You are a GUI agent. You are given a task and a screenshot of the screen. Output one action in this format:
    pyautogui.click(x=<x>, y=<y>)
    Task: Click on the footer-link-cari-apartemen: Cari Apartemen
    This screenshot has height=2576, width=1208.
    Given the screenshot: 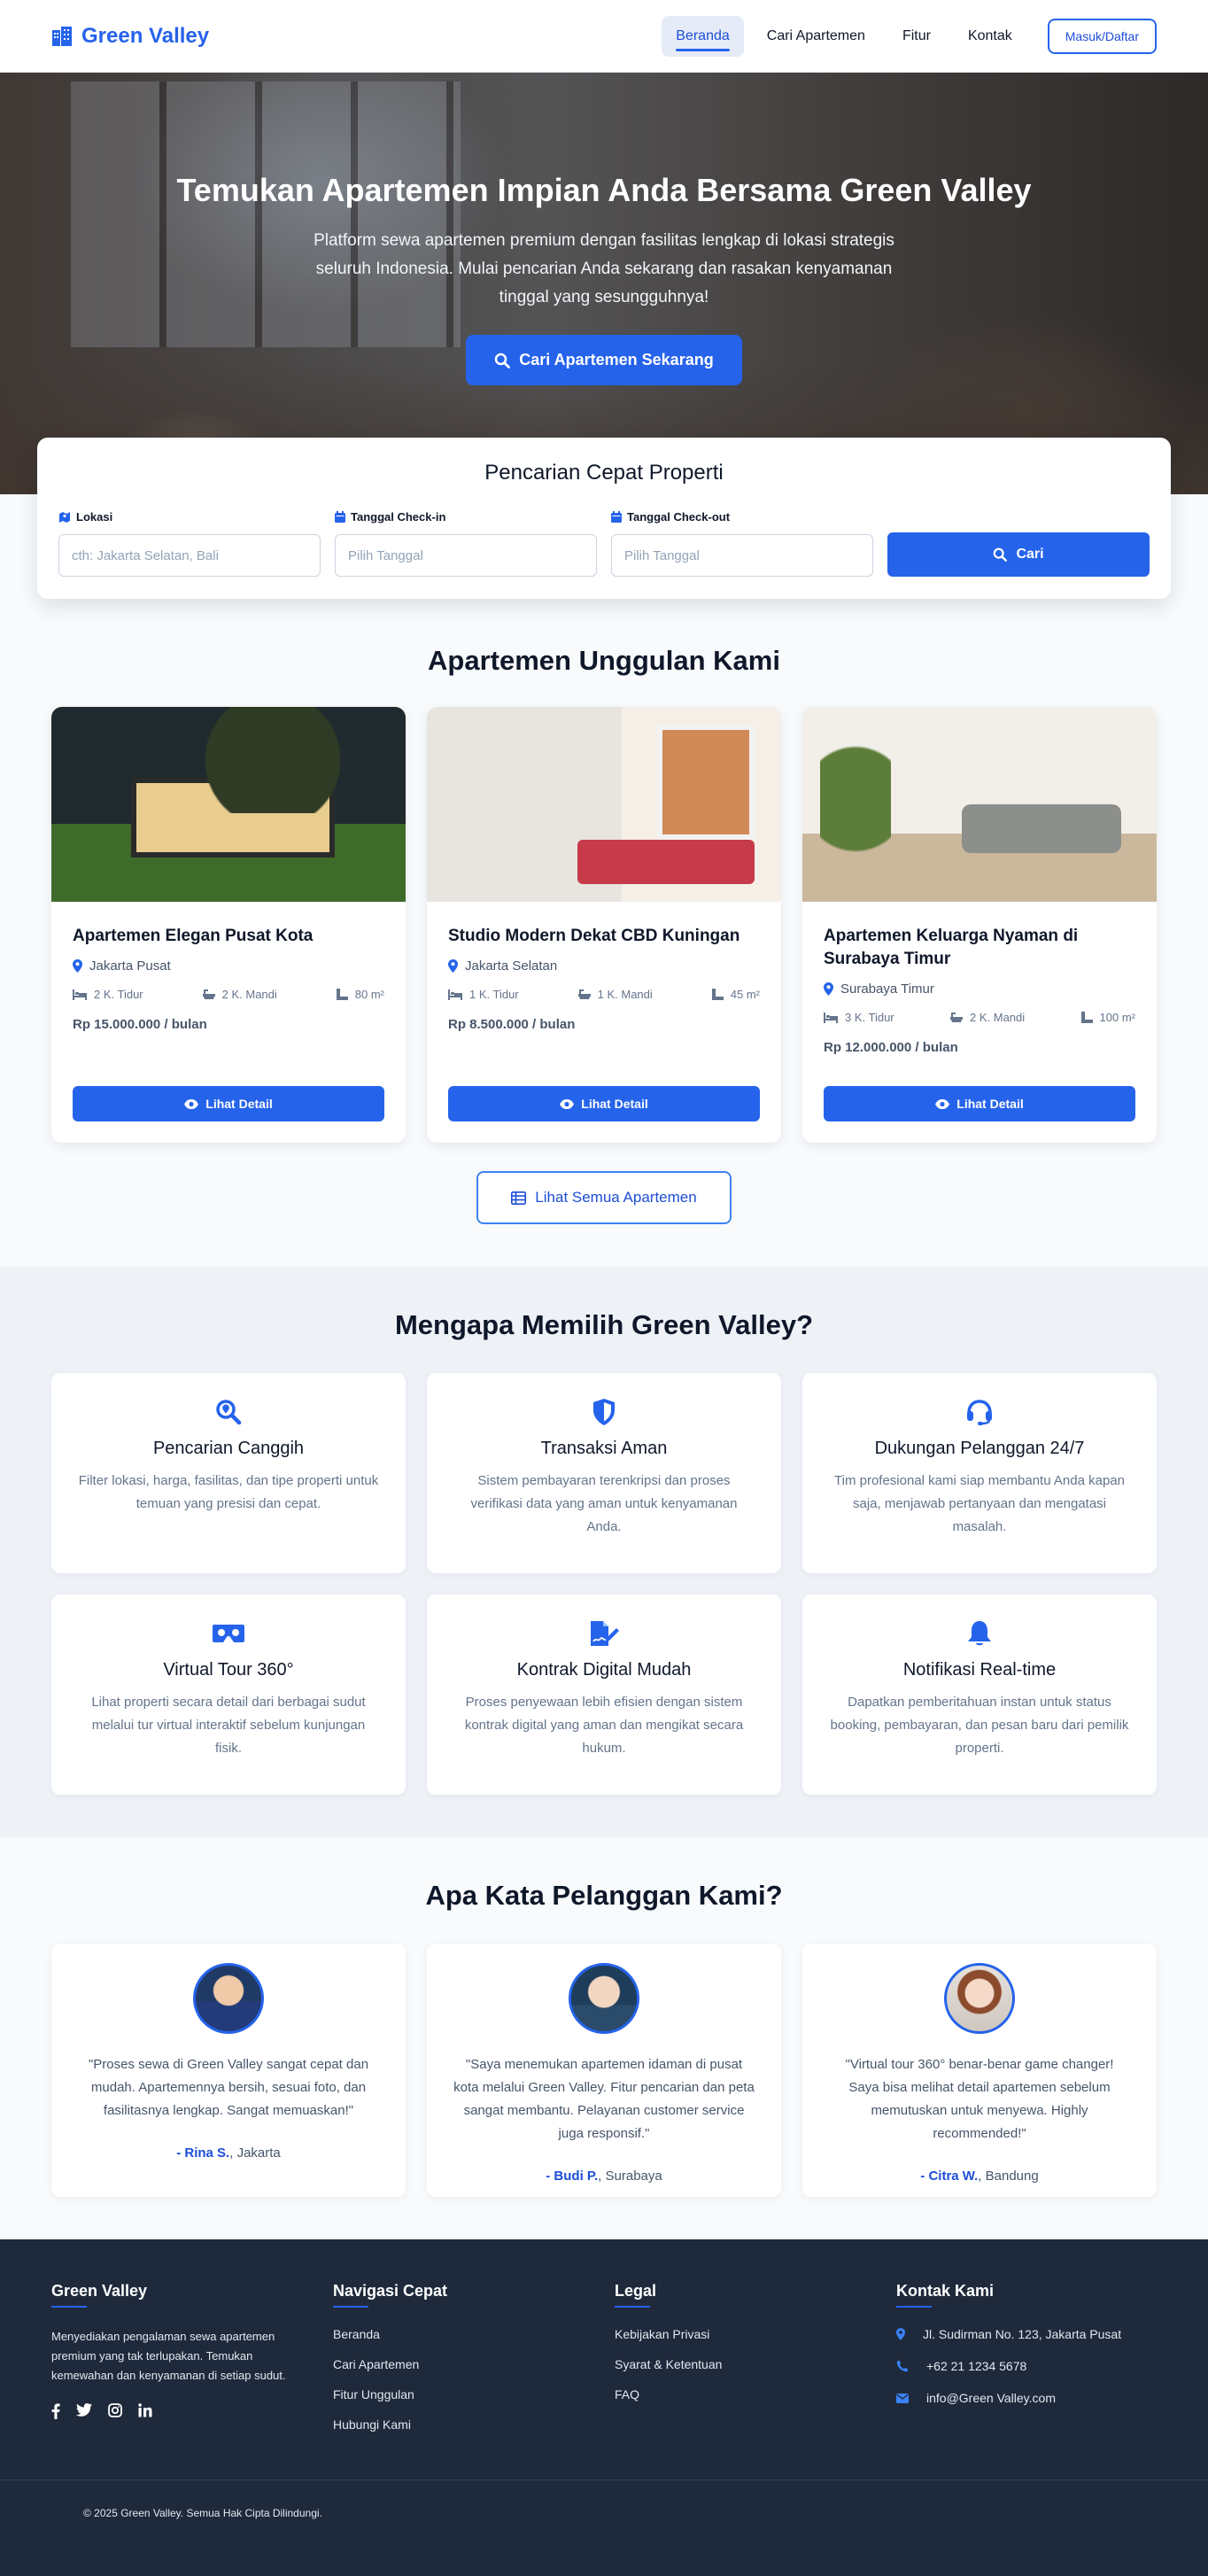 What is the action you would take?
    pyautogui.click(x=474, y=2364)
    